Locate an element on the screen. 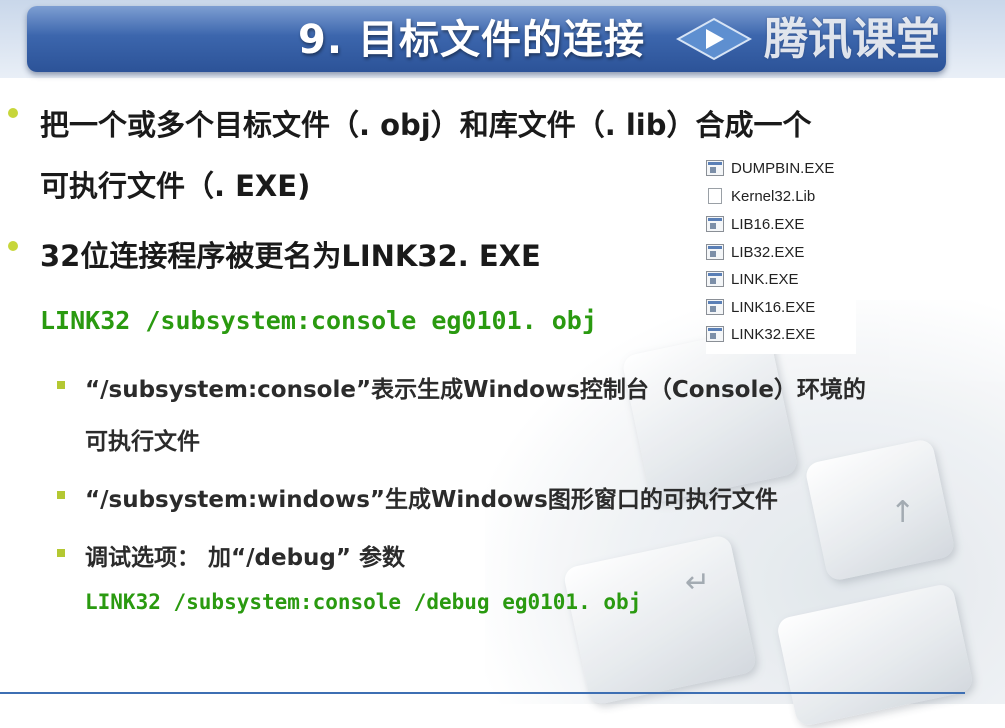 This screenshot has width=1005, height=728. logo-text: 腾讯课堂 is located at coordinates (852, 39).